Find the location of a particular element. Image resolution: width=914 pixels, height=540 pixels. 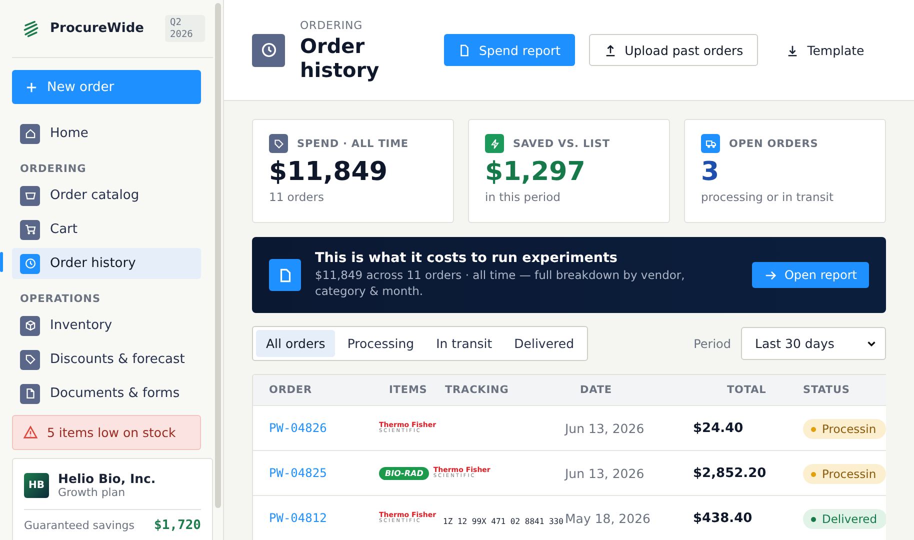

brand-name: ProcureWide is located at coordinates (97, 28).